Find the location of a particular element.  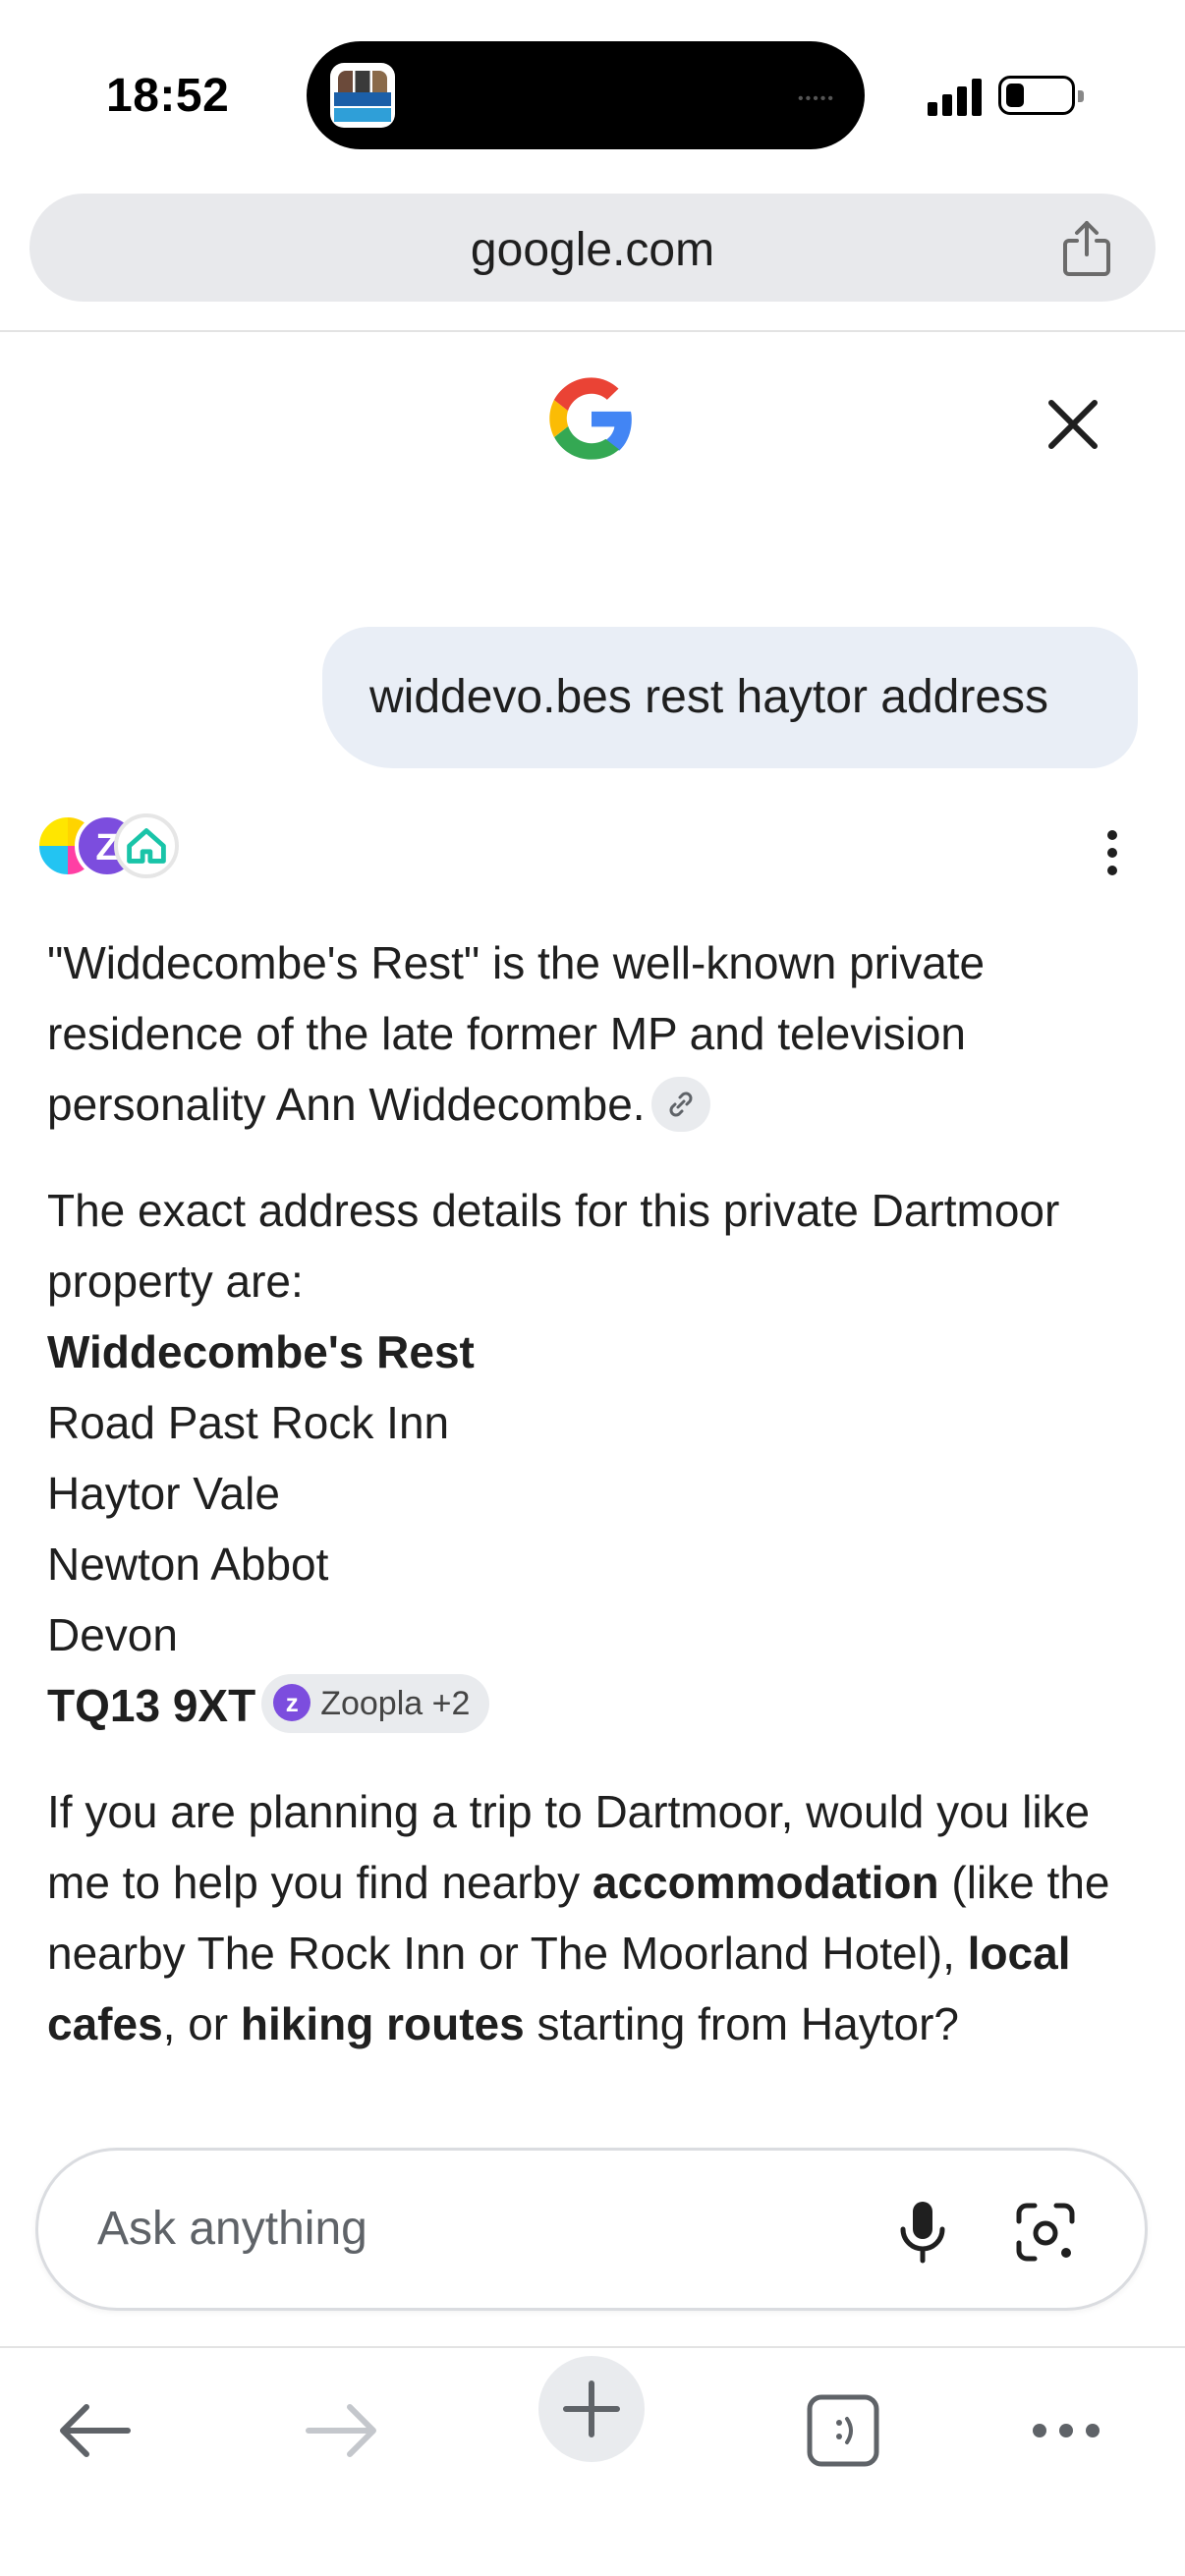

followup-text: , or is located at coordinates (201, 2023).